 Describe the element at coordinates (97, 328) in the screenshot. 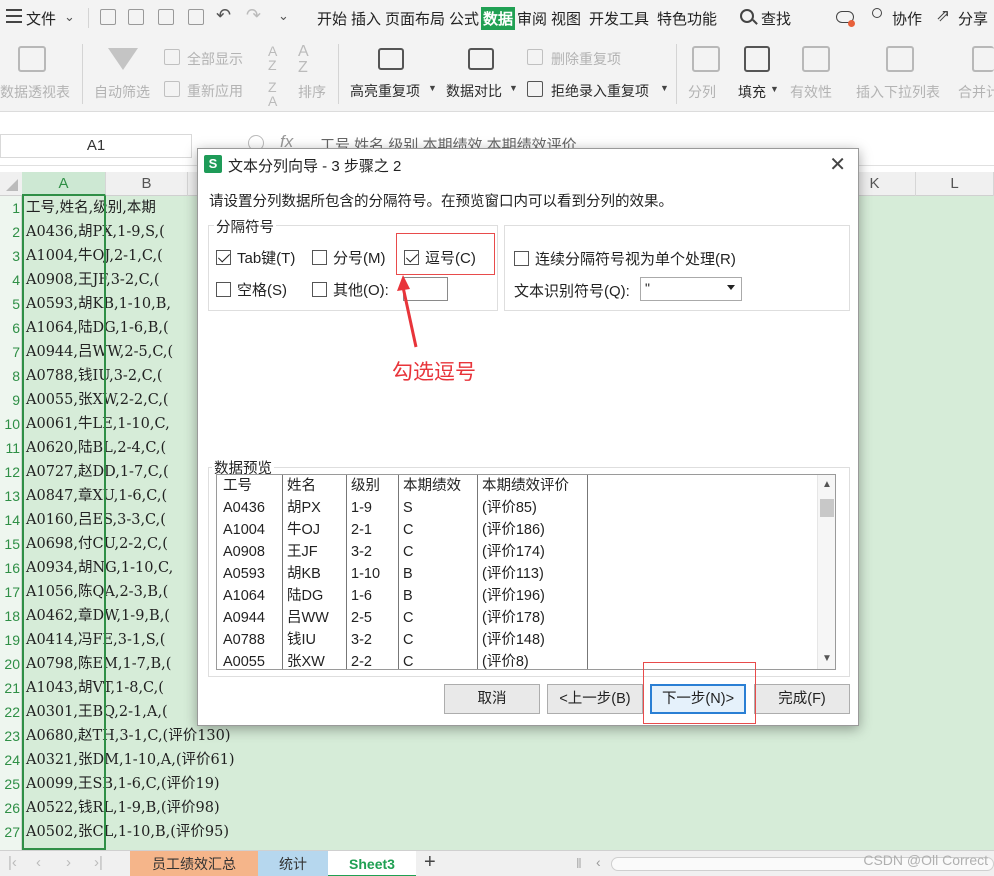

I see `cell-a: A1064,陆DG,1-6,B,(` at that location.